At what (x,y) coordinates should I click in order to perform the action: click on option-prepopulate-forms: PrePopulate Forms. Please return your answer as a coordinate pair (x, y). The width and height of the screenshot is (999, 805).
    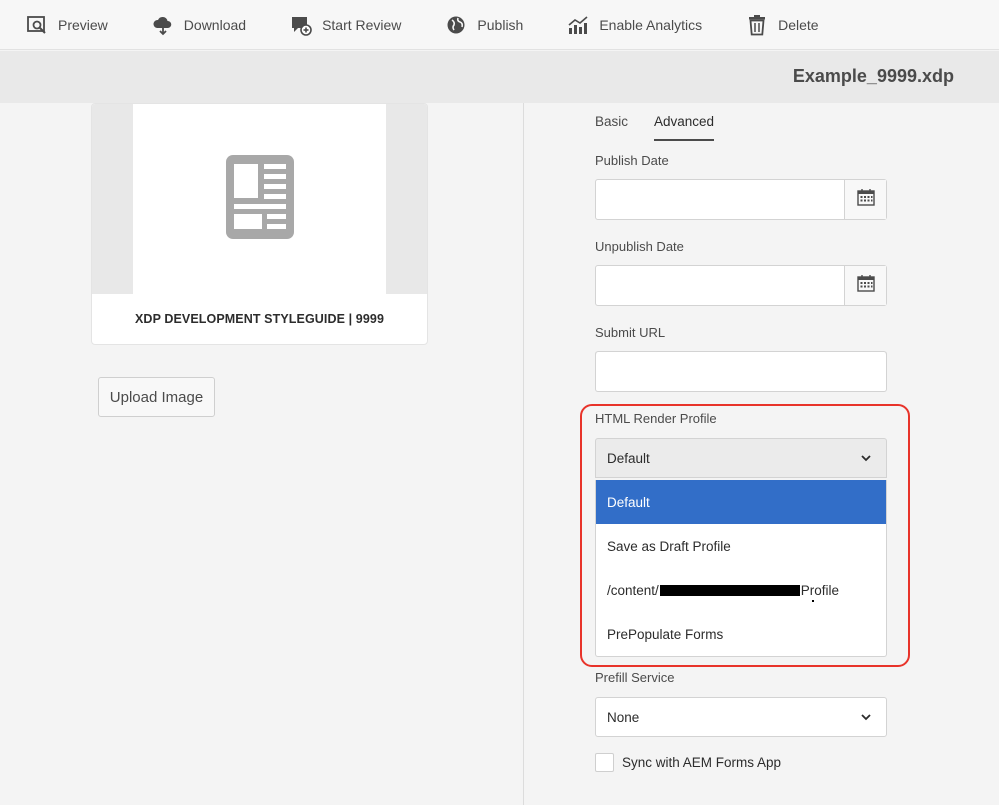
    Looking at the image, I should click on (741, 634).